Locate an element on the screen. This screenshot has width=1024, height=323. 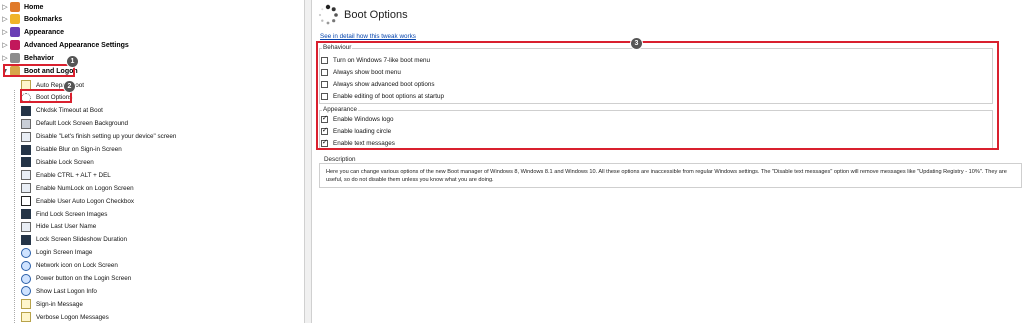
tree-child-label: Sign-in Message is located at coordinates (59, 304).